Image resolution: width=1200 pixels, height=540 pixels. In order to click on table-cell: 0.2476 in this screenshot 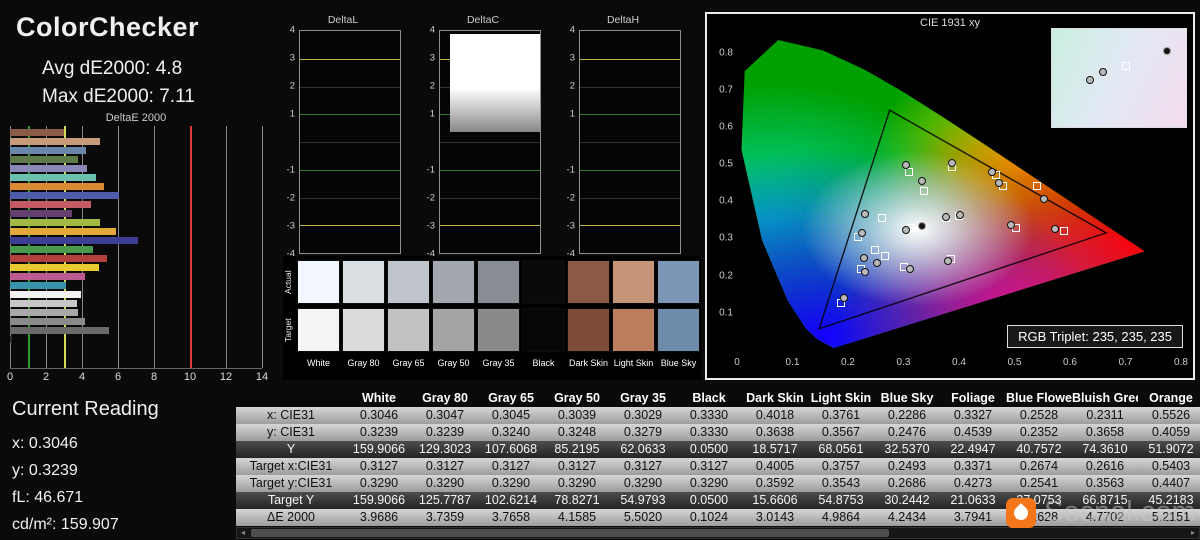, I will do `click(907, 432)`.